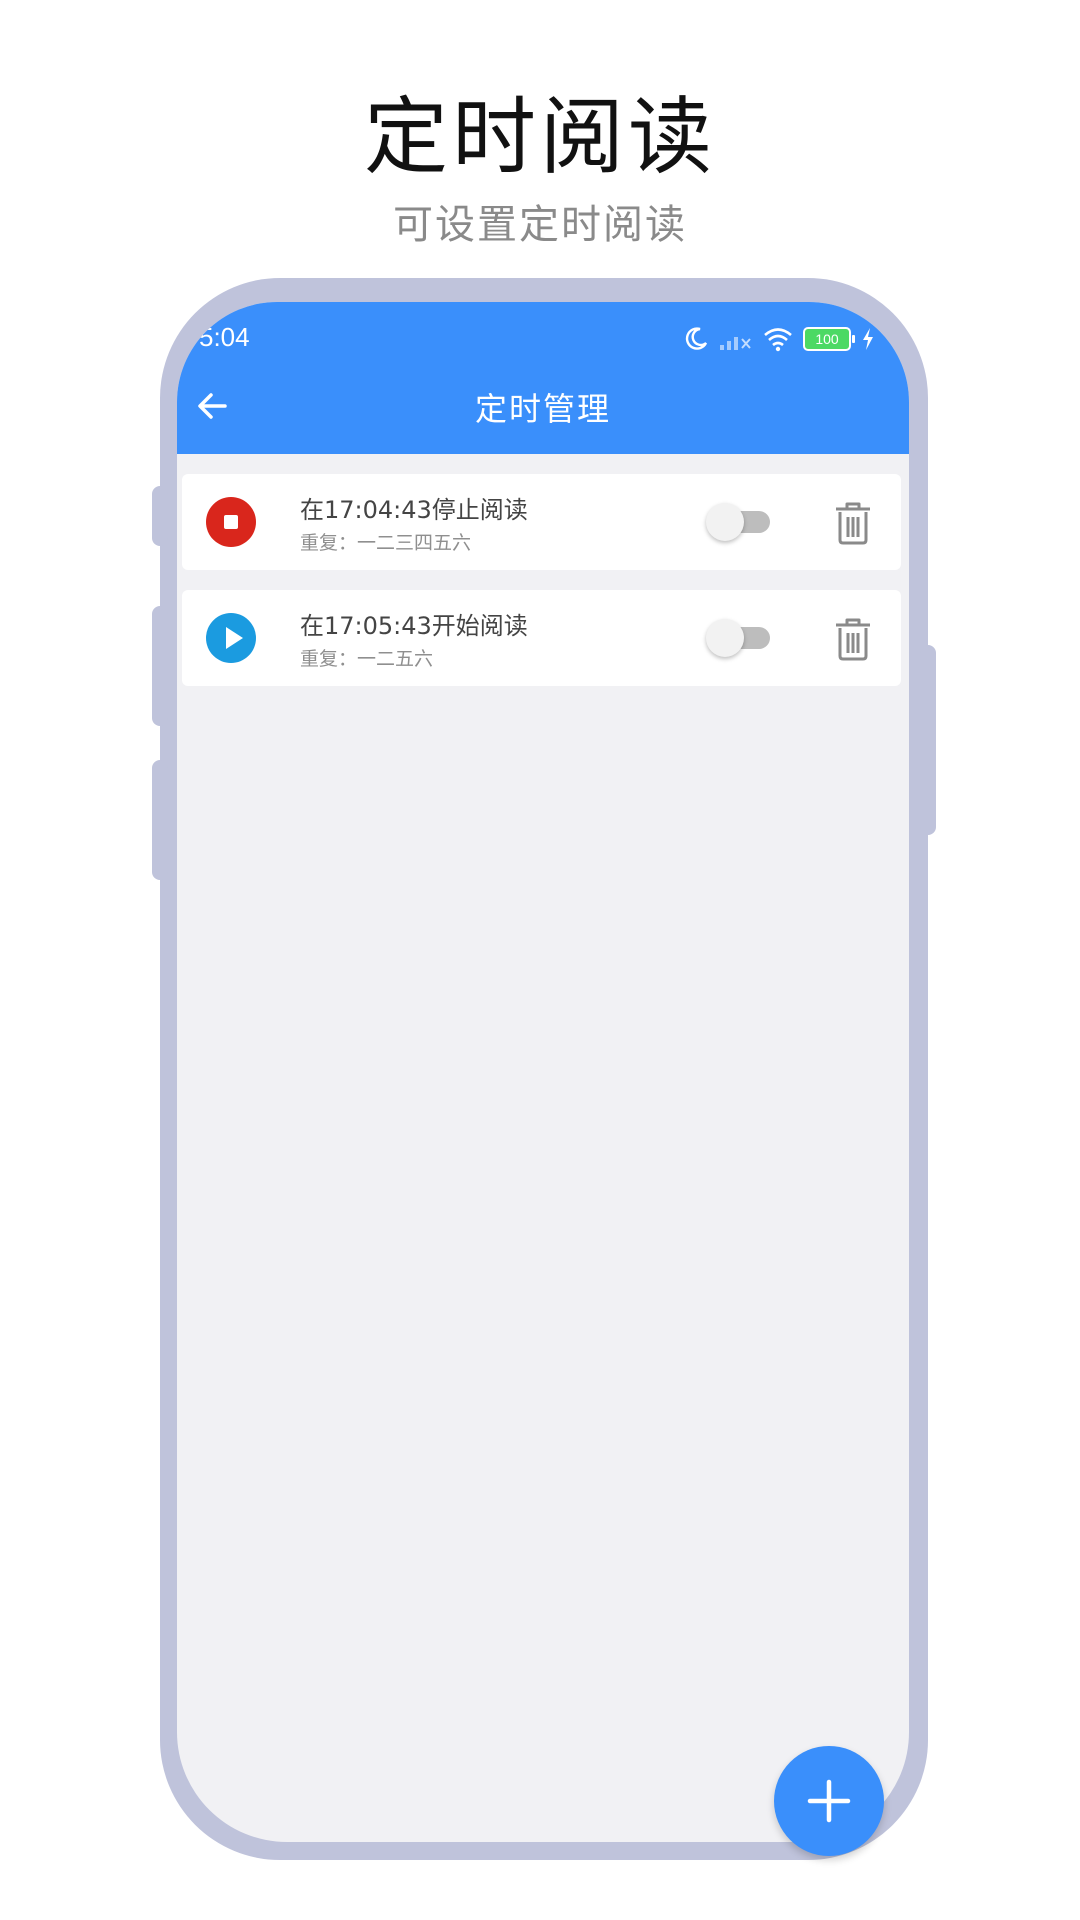  Describe the element at coordinates (543, 378) in the screenshot. I see `app-header: 5:04 100 定时管理` at that location.